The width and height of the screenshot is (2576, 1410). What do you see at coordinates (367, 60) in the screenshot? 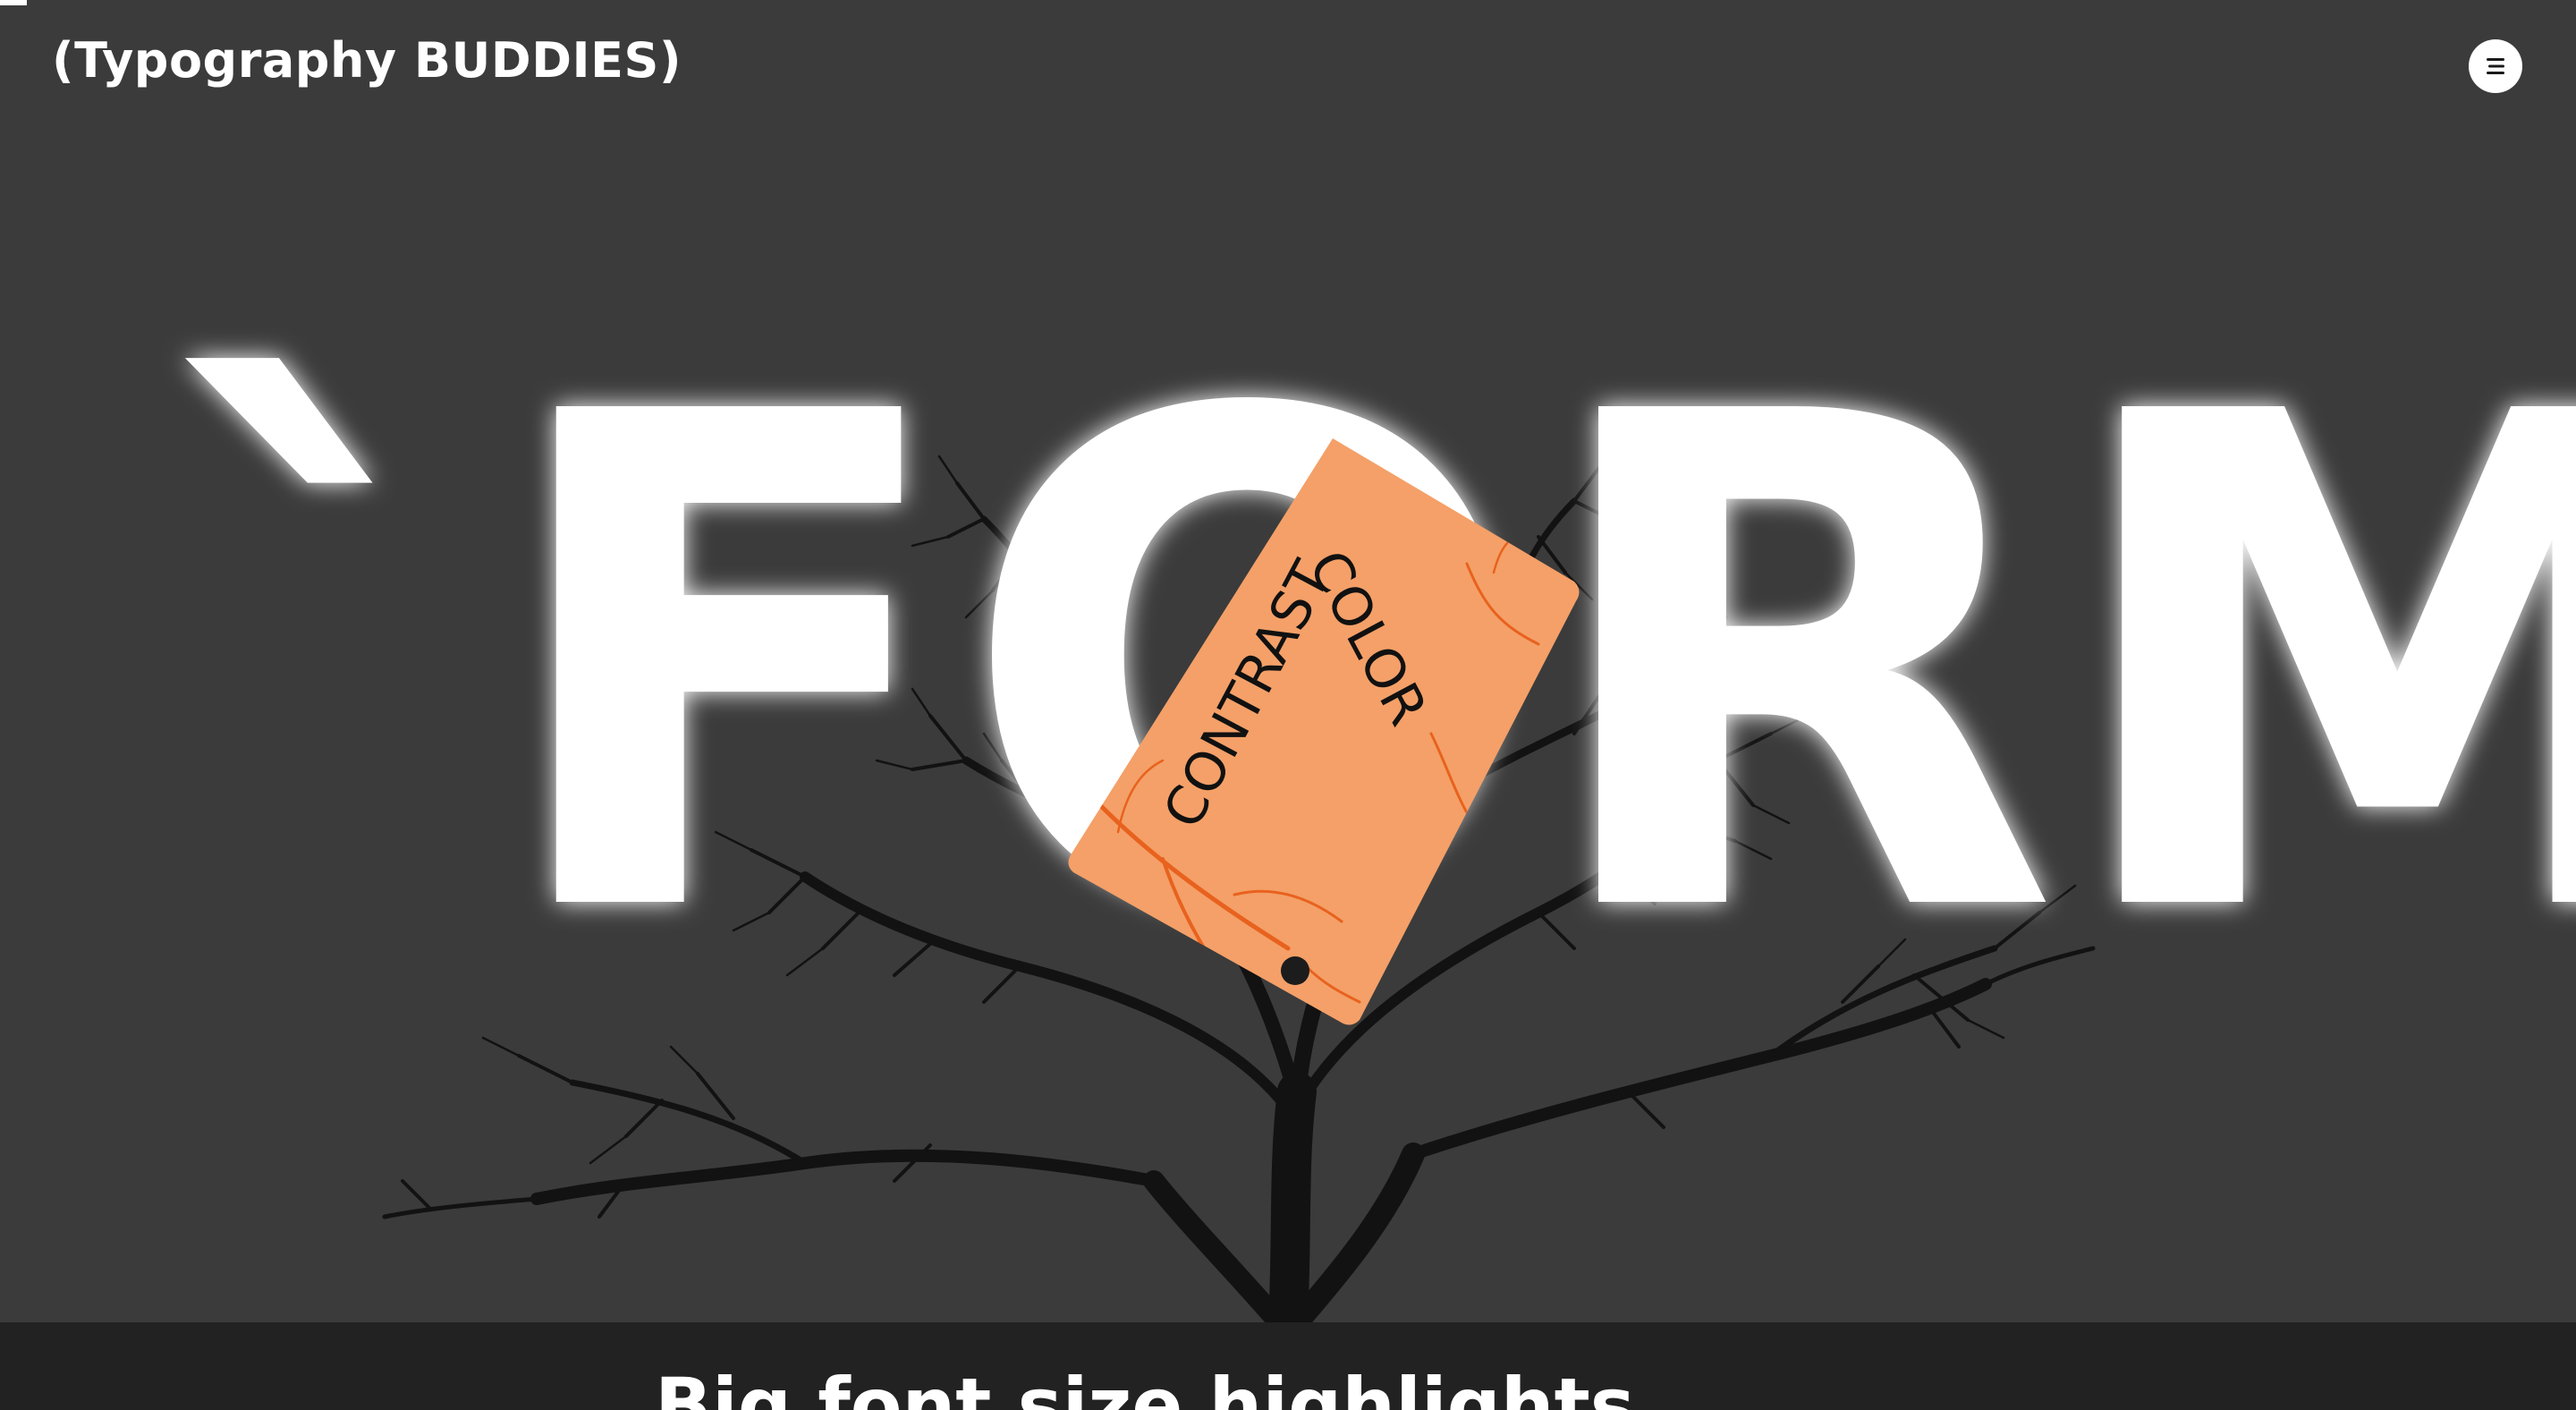
I see `brand-logo: (Typography BUDDIES)` at bounding box center [367, 60].